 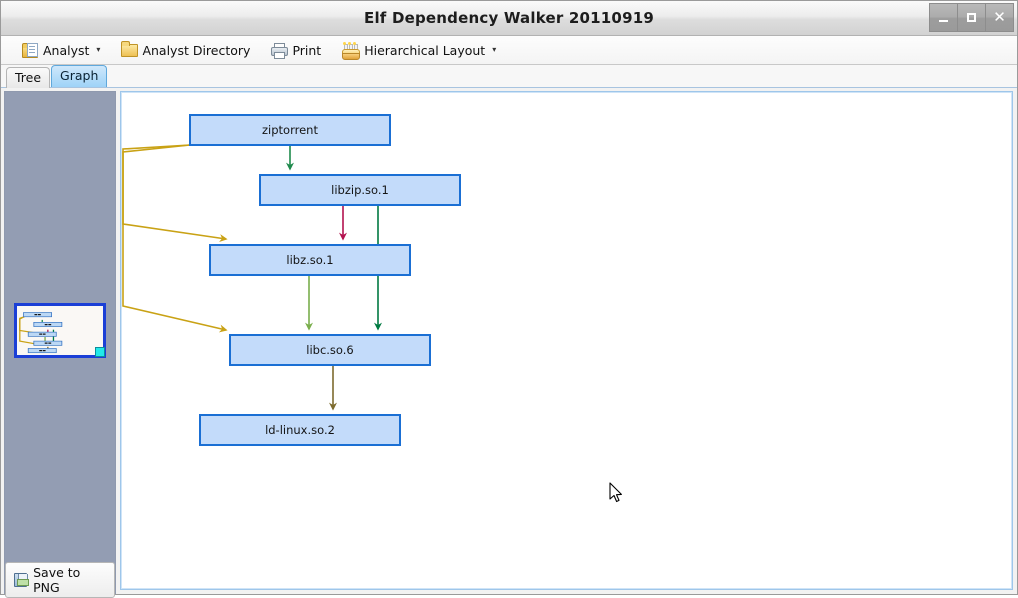 I want to click on maximize-button, so click(x=972, y=17).